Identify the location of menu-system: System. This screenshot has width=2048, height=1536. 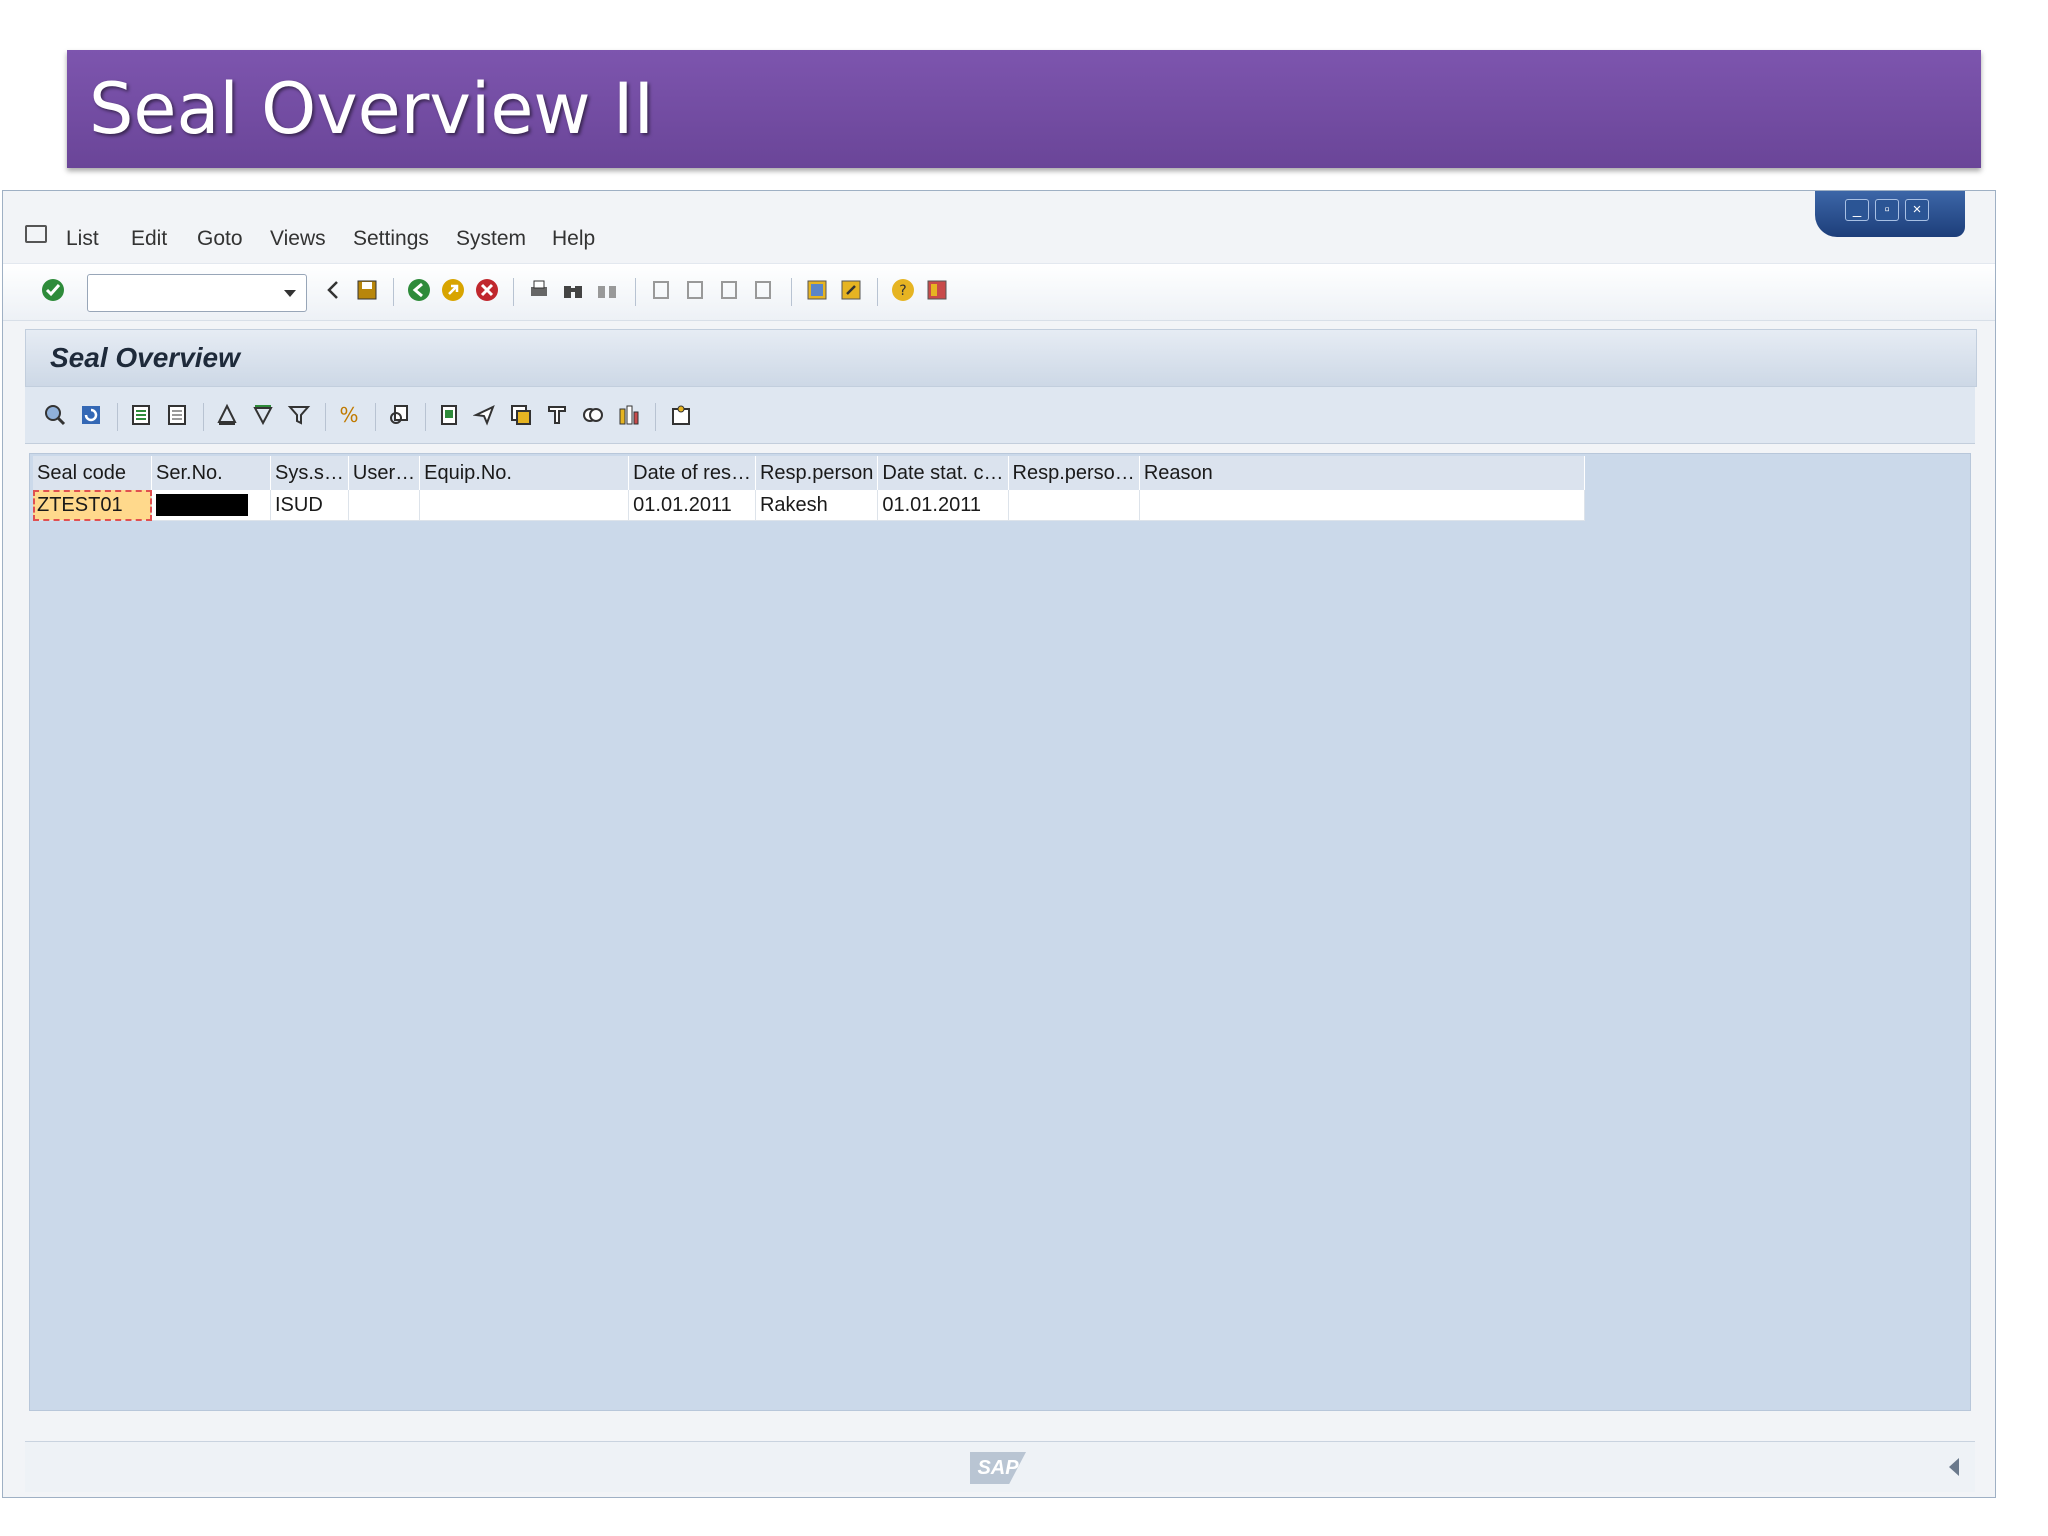
(491, 239).